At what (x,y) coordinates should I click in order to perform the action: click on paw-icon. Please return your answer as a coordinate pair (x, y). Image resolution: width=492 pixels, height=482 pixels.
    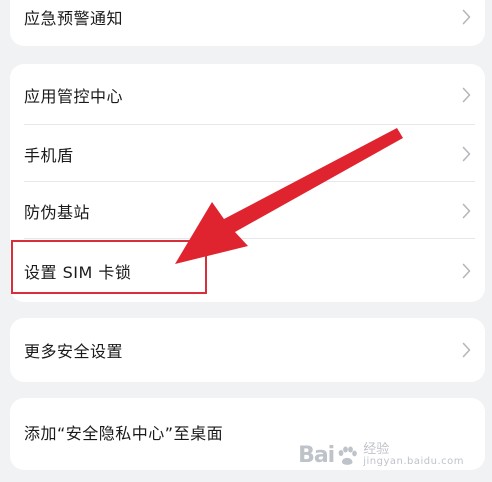
    Looking at the image, I should click on (348, 455).